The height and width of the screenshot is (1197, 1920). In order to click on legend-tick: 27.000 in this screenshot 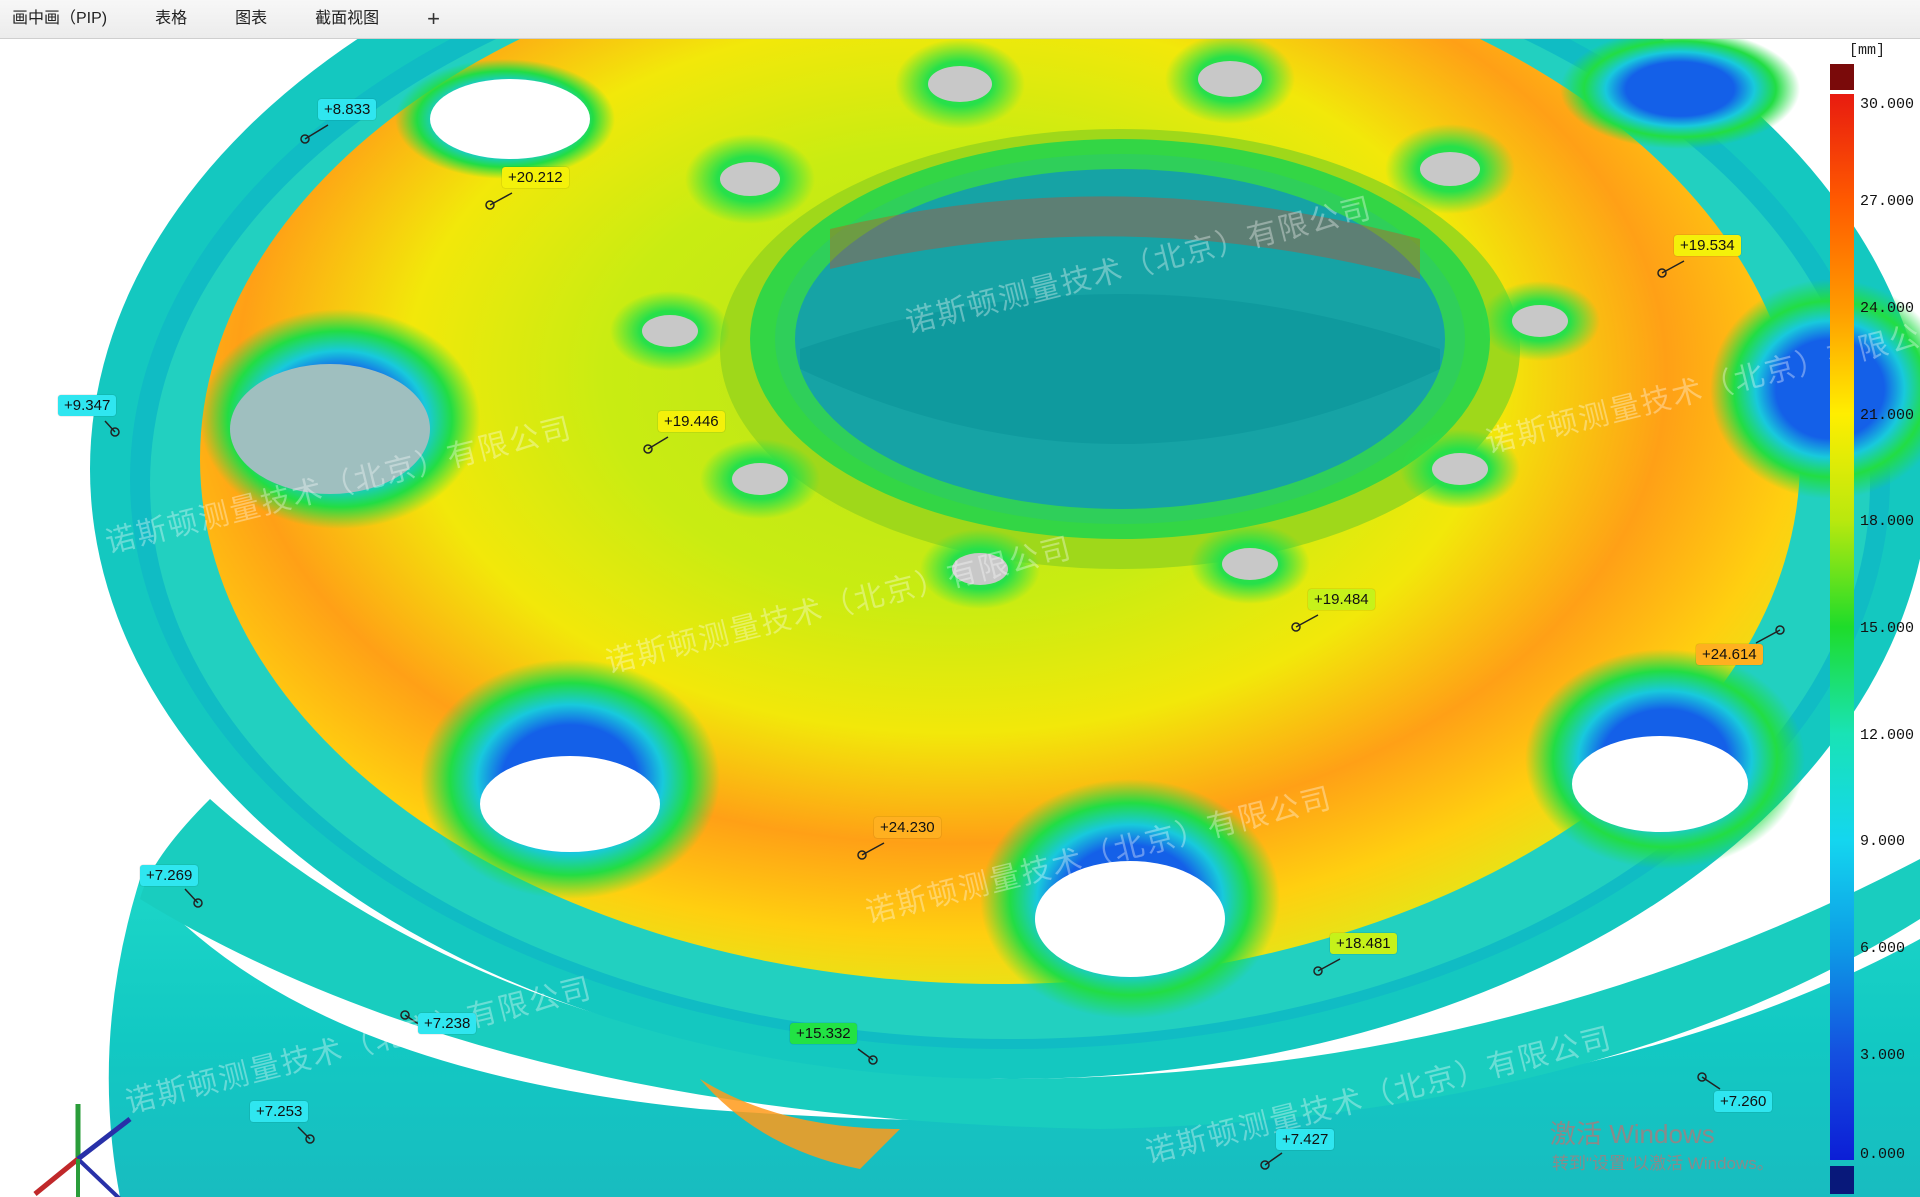, I will do `click(1887, 201)`.